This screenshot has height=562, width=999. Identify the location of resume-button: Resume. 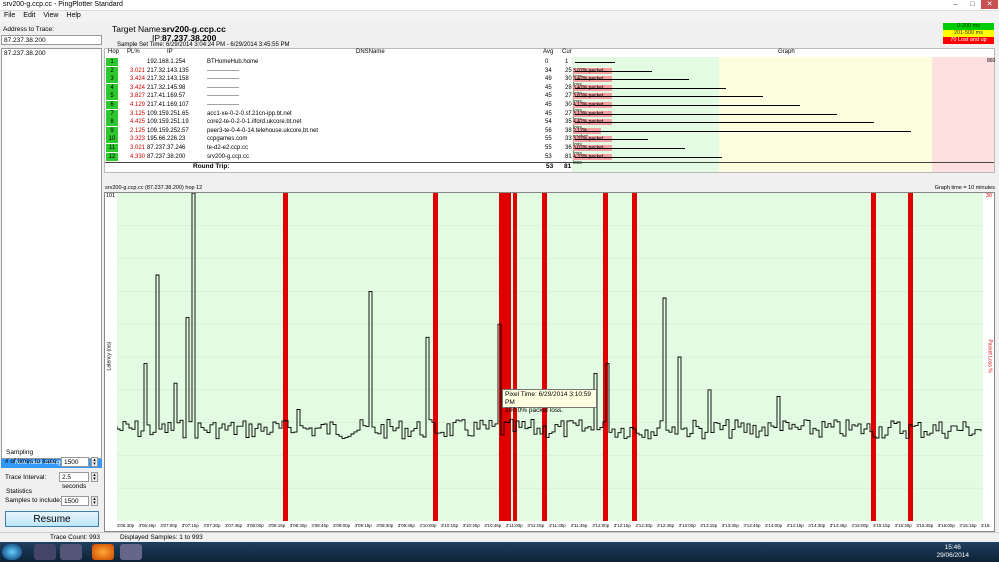
(52, 519).